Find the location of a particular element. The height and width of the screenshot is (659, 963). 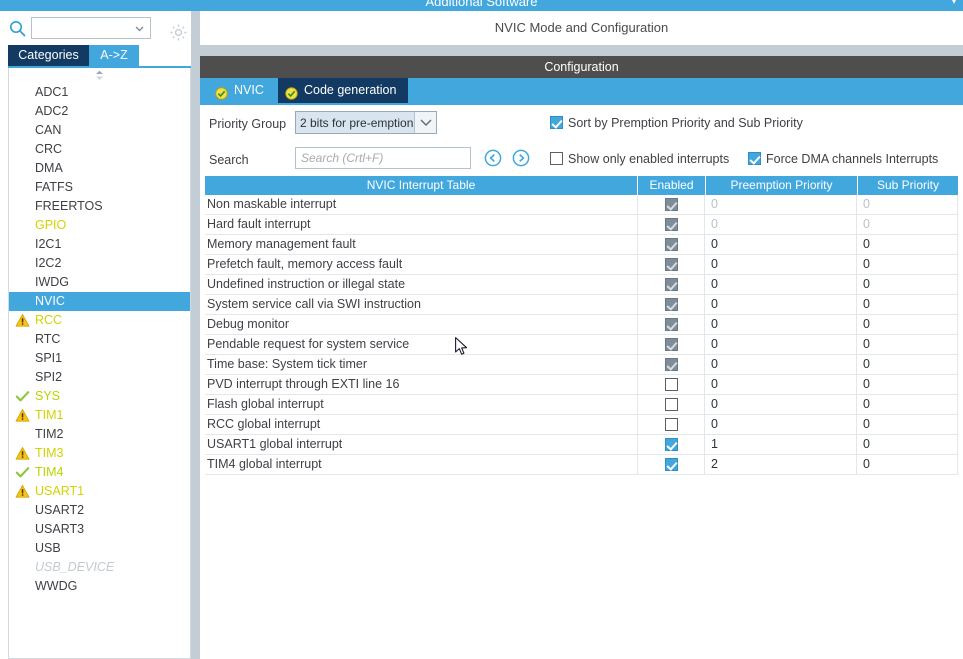

preemption-priority-cell: 2 is located at coordinates (781, 464).